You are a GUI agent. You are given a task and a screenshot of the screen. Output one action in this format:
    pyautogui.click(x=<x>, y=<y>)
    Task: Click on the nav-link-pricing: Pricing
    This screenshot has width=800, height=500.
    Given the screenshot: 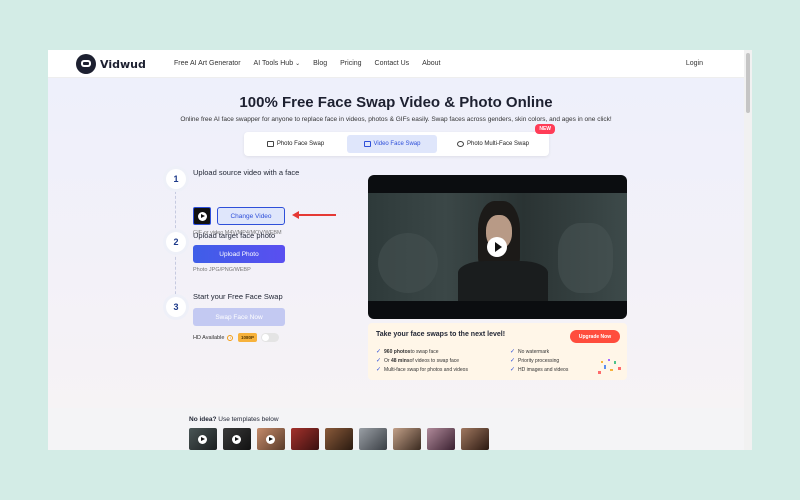 What is the action you would take?
    pyautogui.click(x=350, y=63)
    